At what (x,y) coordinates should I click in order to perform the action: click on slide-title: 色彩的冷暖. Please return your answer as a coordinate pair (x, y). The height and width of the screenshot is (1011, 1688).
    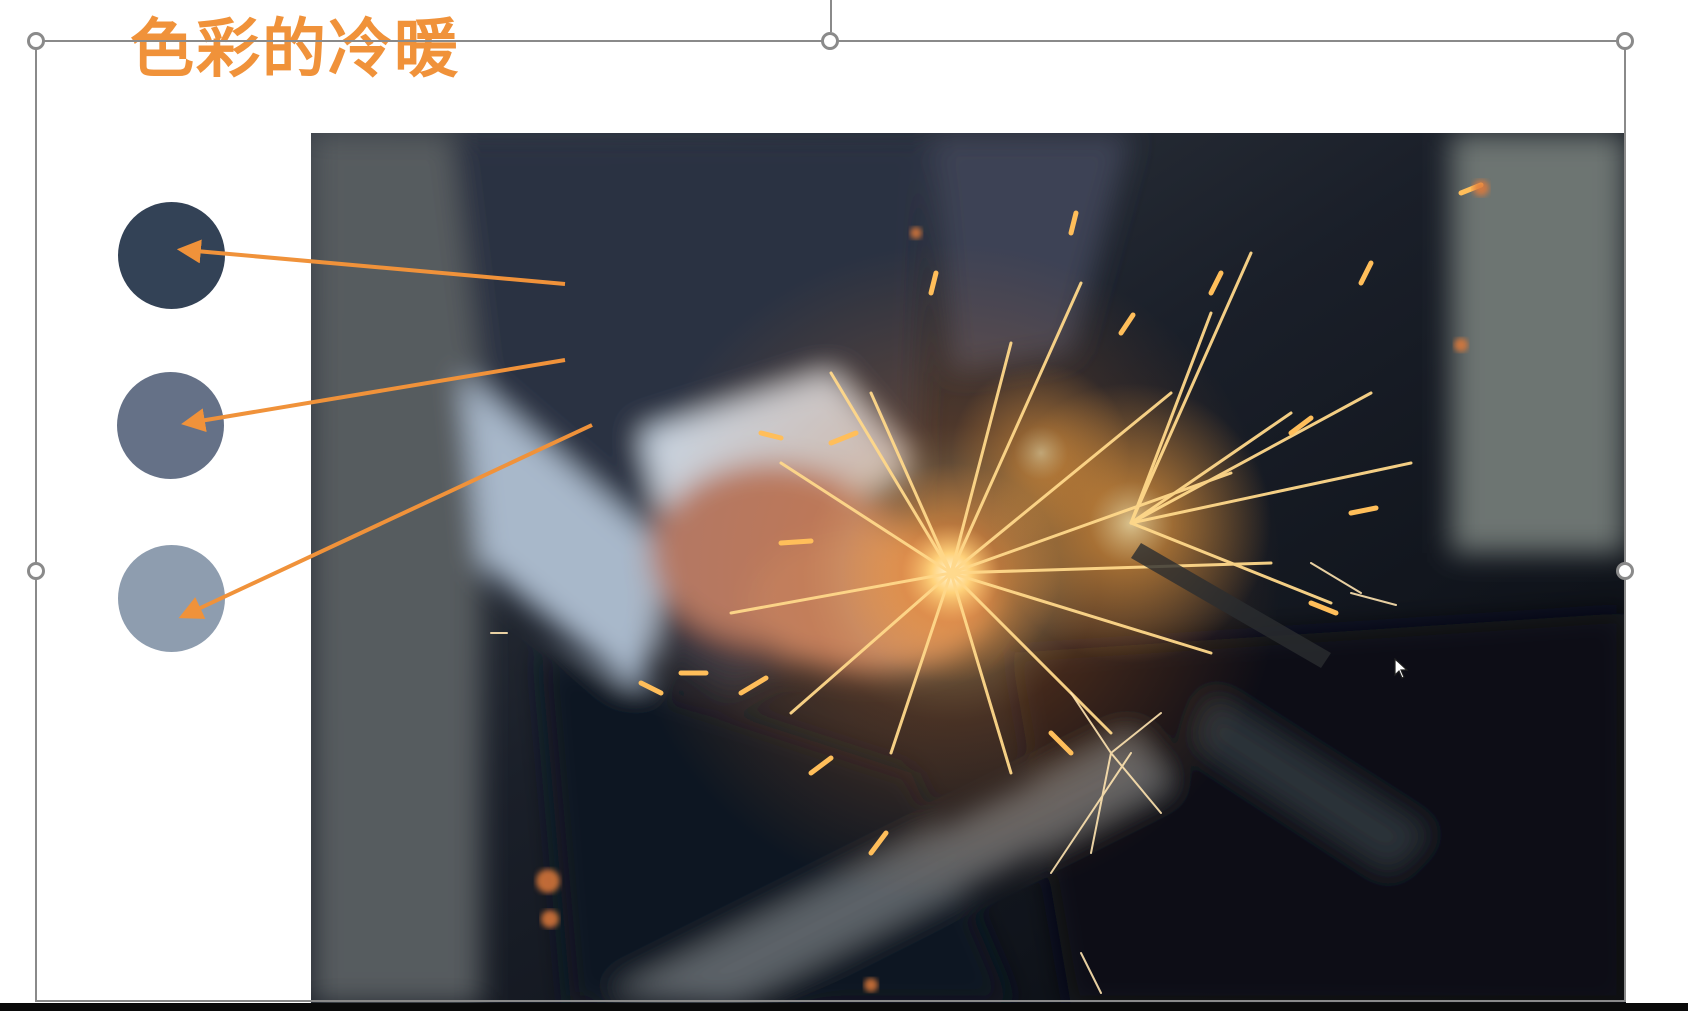
    Looking at the image, I should click on (295, 50).